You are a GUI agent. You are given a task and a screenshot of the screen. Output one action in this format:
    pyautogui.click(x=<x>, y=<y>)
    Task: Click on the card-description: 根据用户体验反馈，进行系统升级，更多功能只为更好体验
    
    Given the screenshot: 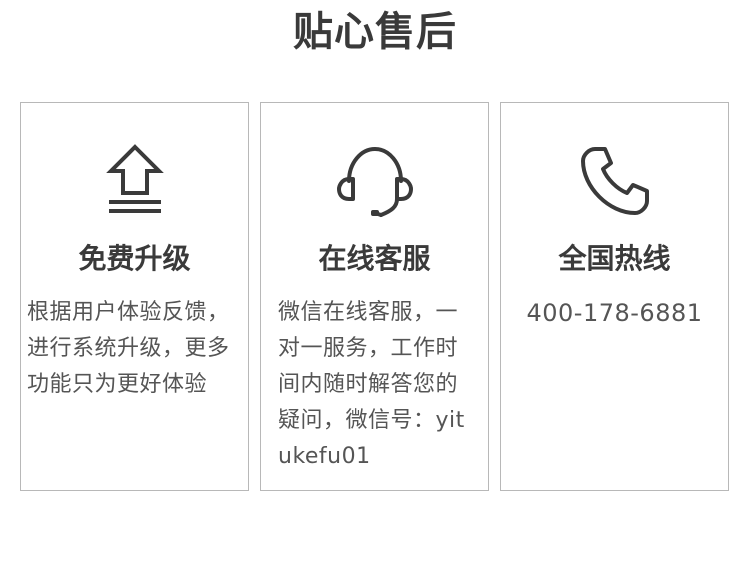 What is the action you would take?
    pyautogui.click(x=128, y=348)
    